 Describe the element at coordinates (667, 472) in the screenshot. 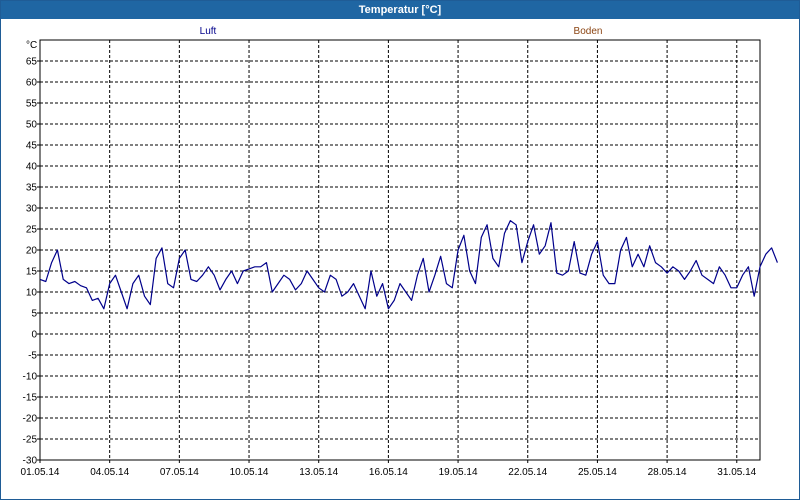

I see `x-tick-label: 28.05.14` at that location.